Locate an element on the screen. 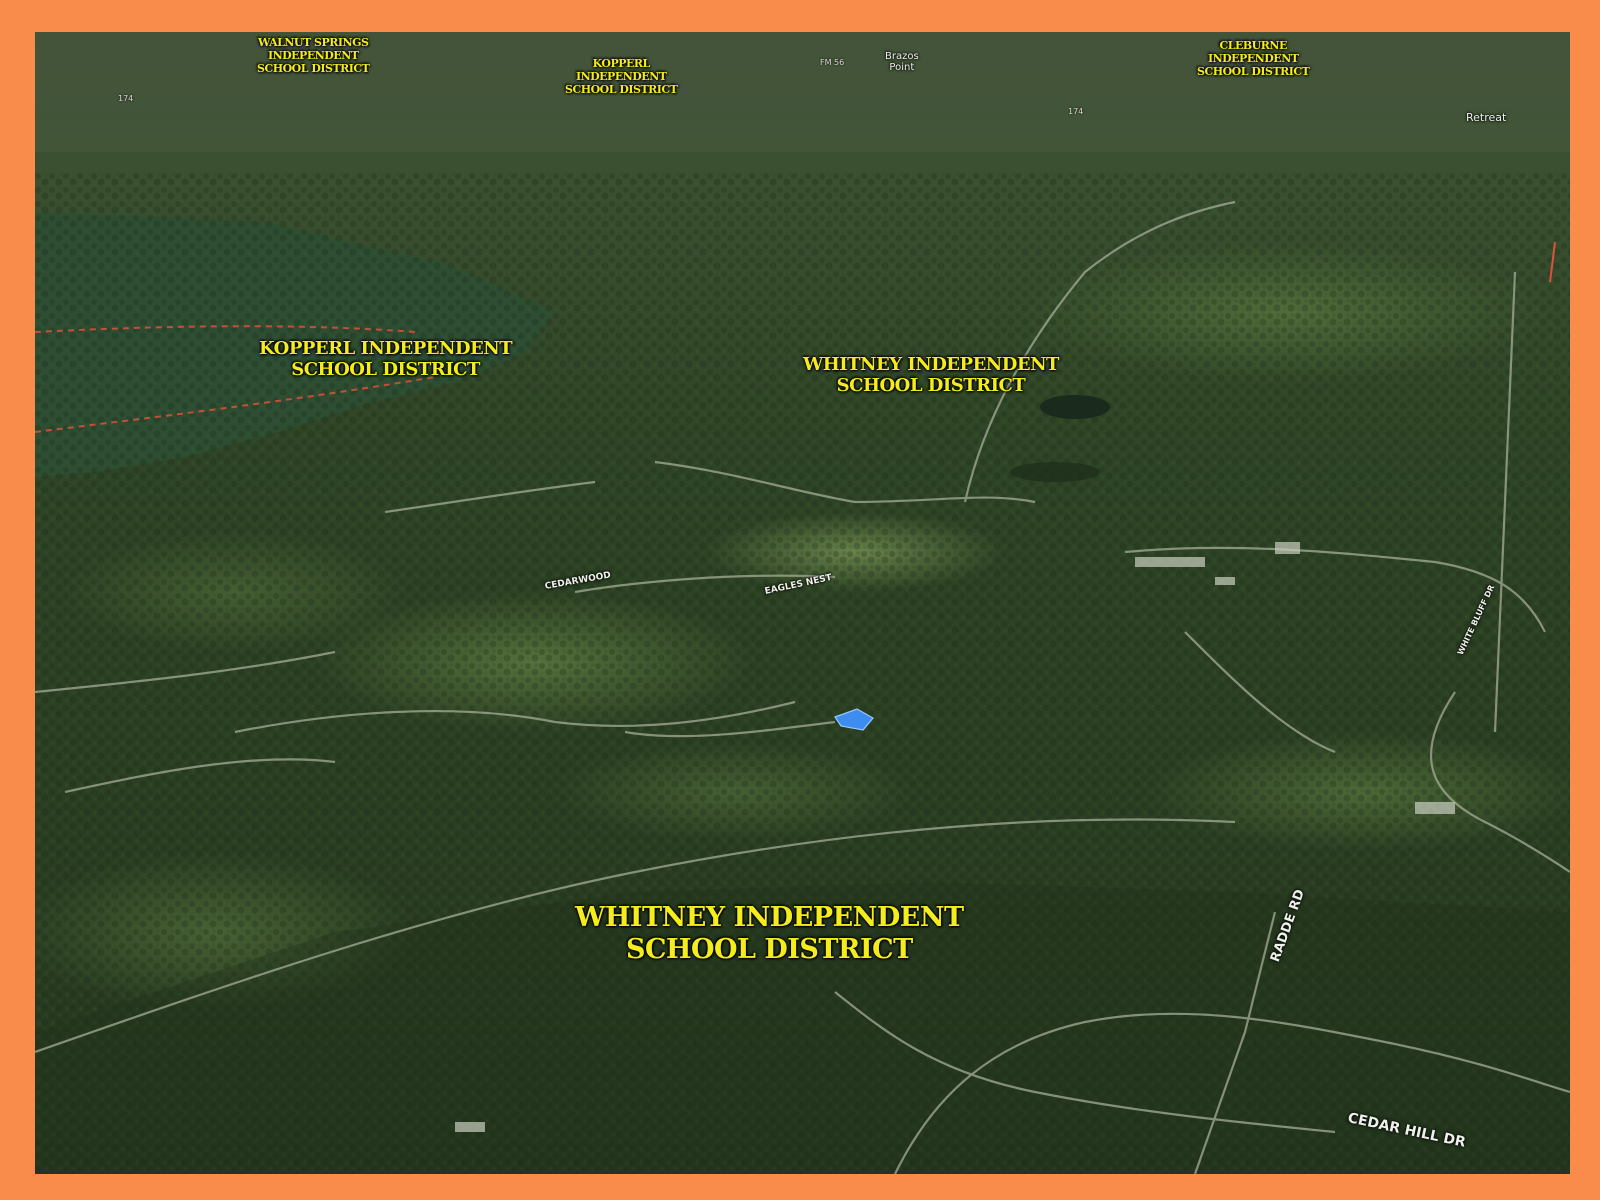  district-label-cleburne: CLEBURNE INDEPENDENT SCHOOL DISTRICT is located at coordinates (1253, 59).